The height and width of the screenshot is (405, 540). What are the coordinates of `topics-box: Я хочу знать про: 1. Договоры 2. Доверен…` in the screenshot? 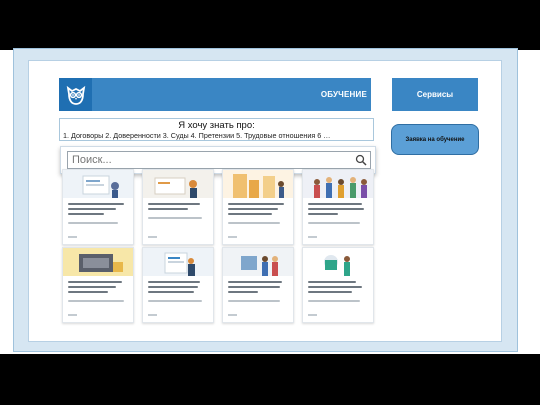 It's located at (216, 129).